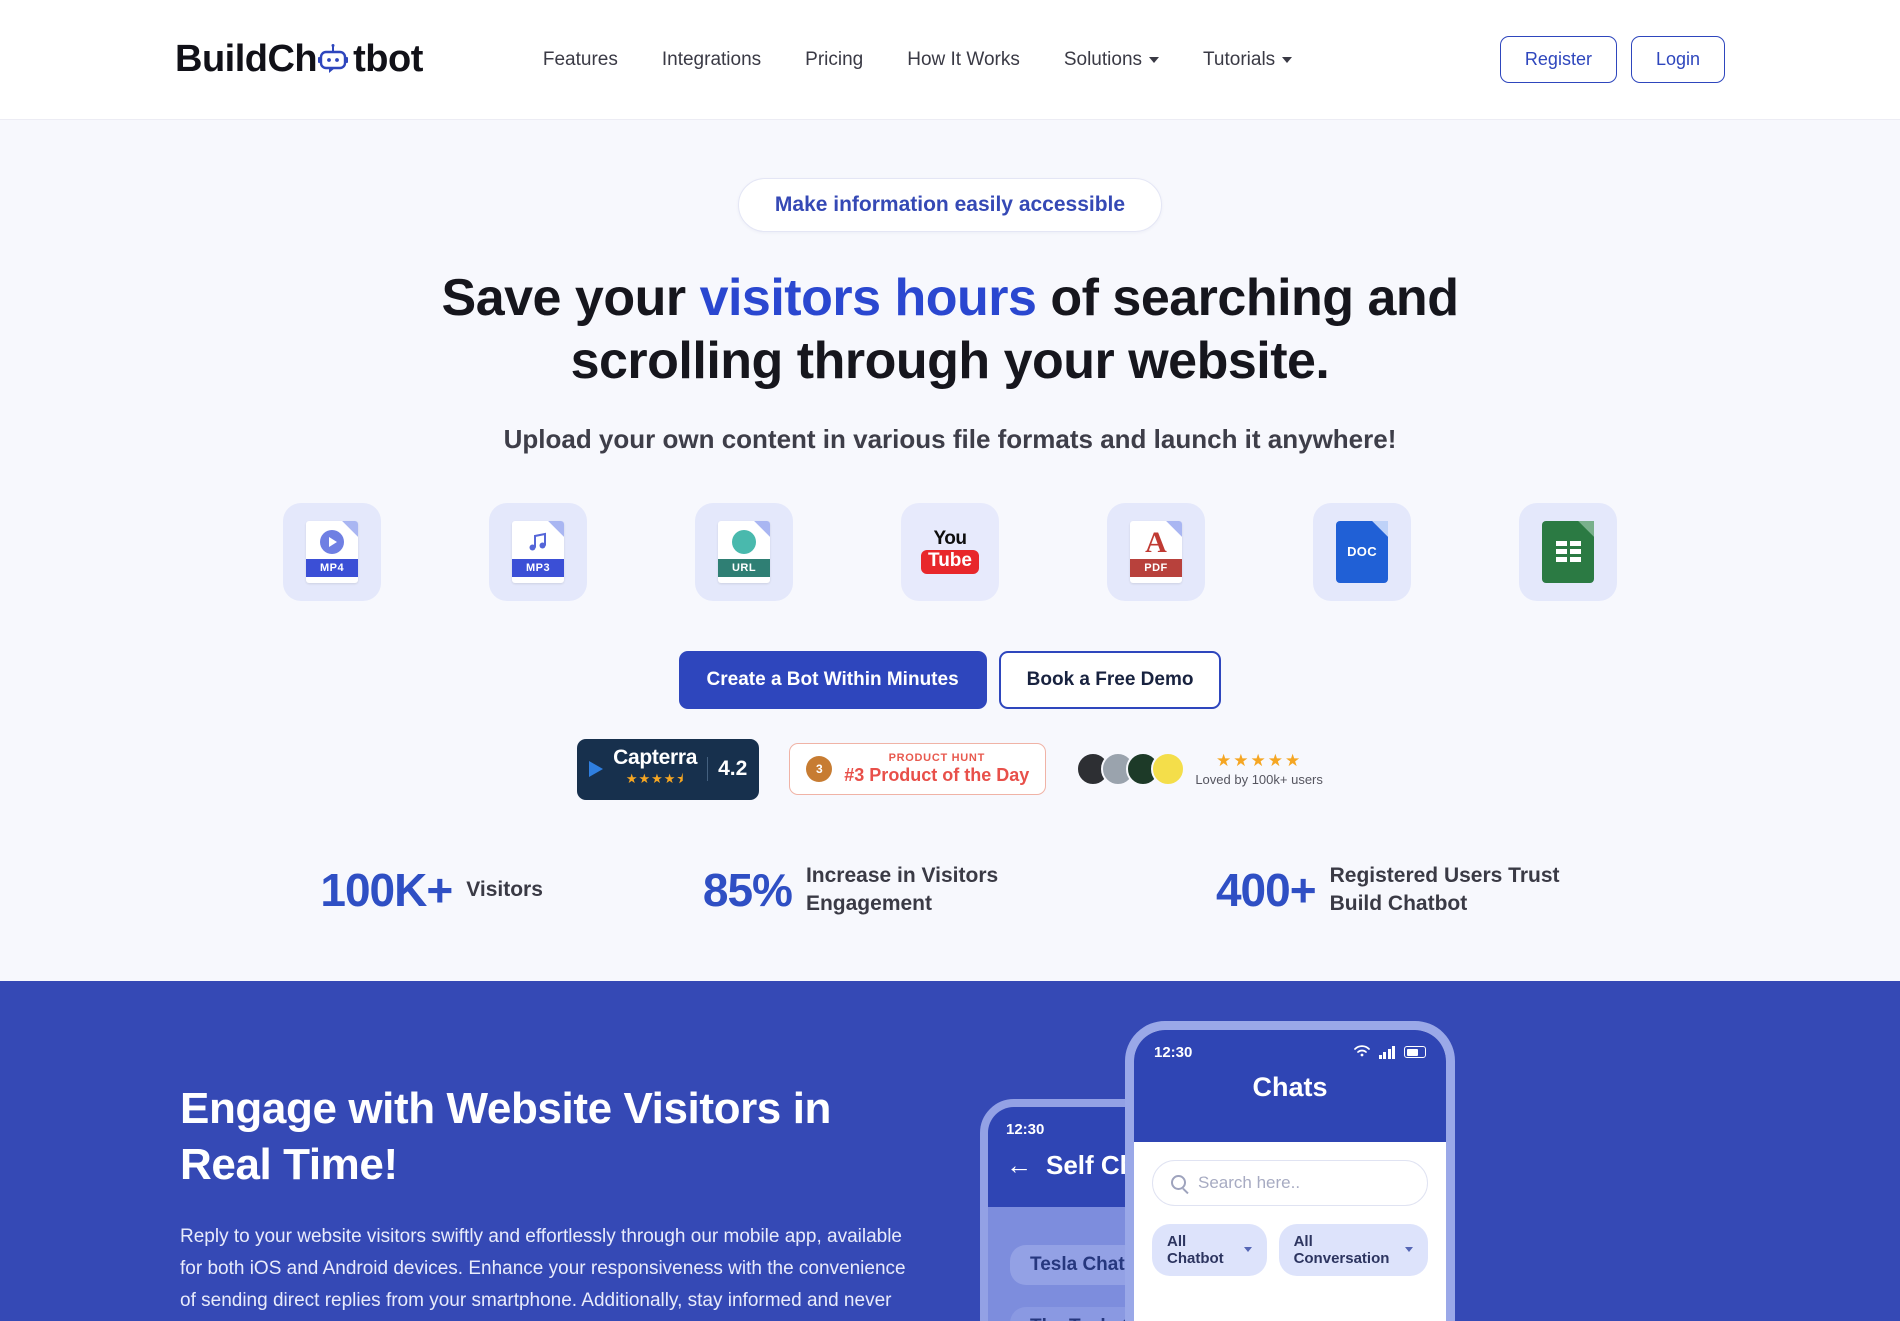 This screenshot has height=1321, width=1900. What do you see at coordinates (332, 567) in the screenshot?
I see `file-tag: MP4` at bounding box center [332, 567].